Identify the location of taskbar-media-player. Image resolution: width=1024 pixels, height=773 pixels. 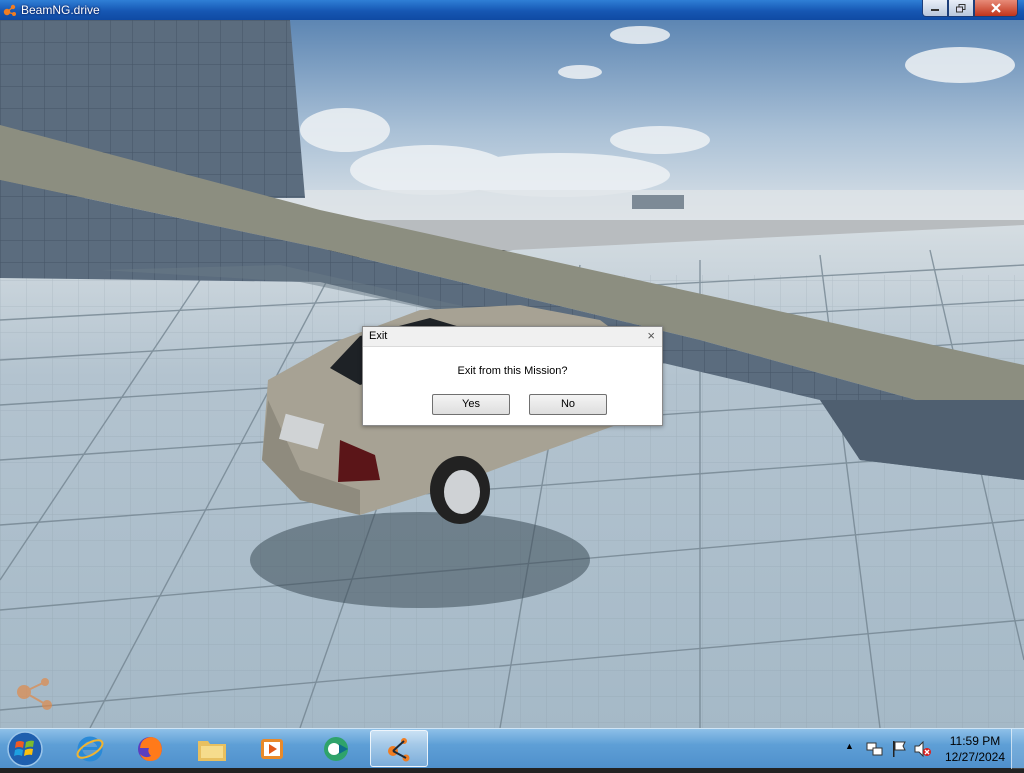
(272, 748).